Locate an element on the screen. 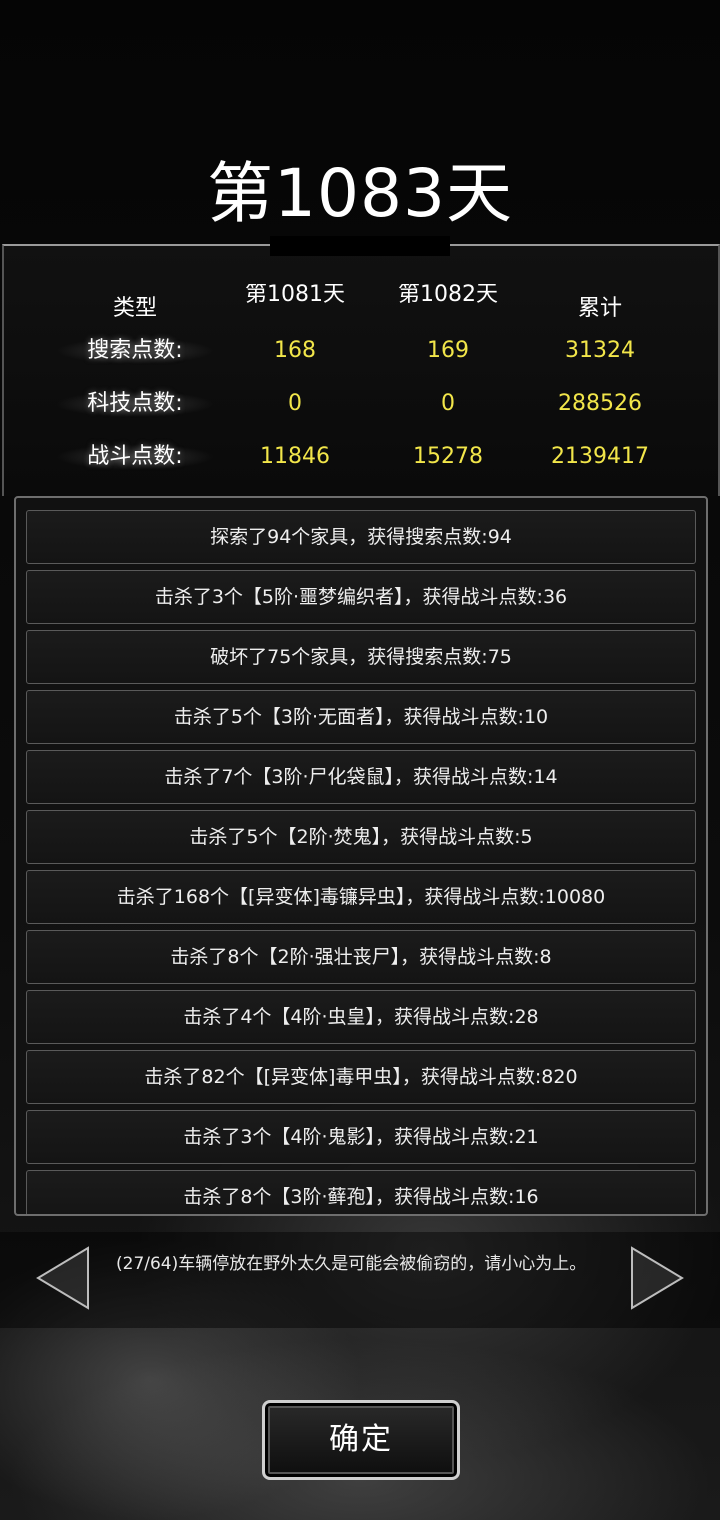 This screenshot has width=720, height=1520. value-tech-total: 288526 is located at coordinates (600, 403).